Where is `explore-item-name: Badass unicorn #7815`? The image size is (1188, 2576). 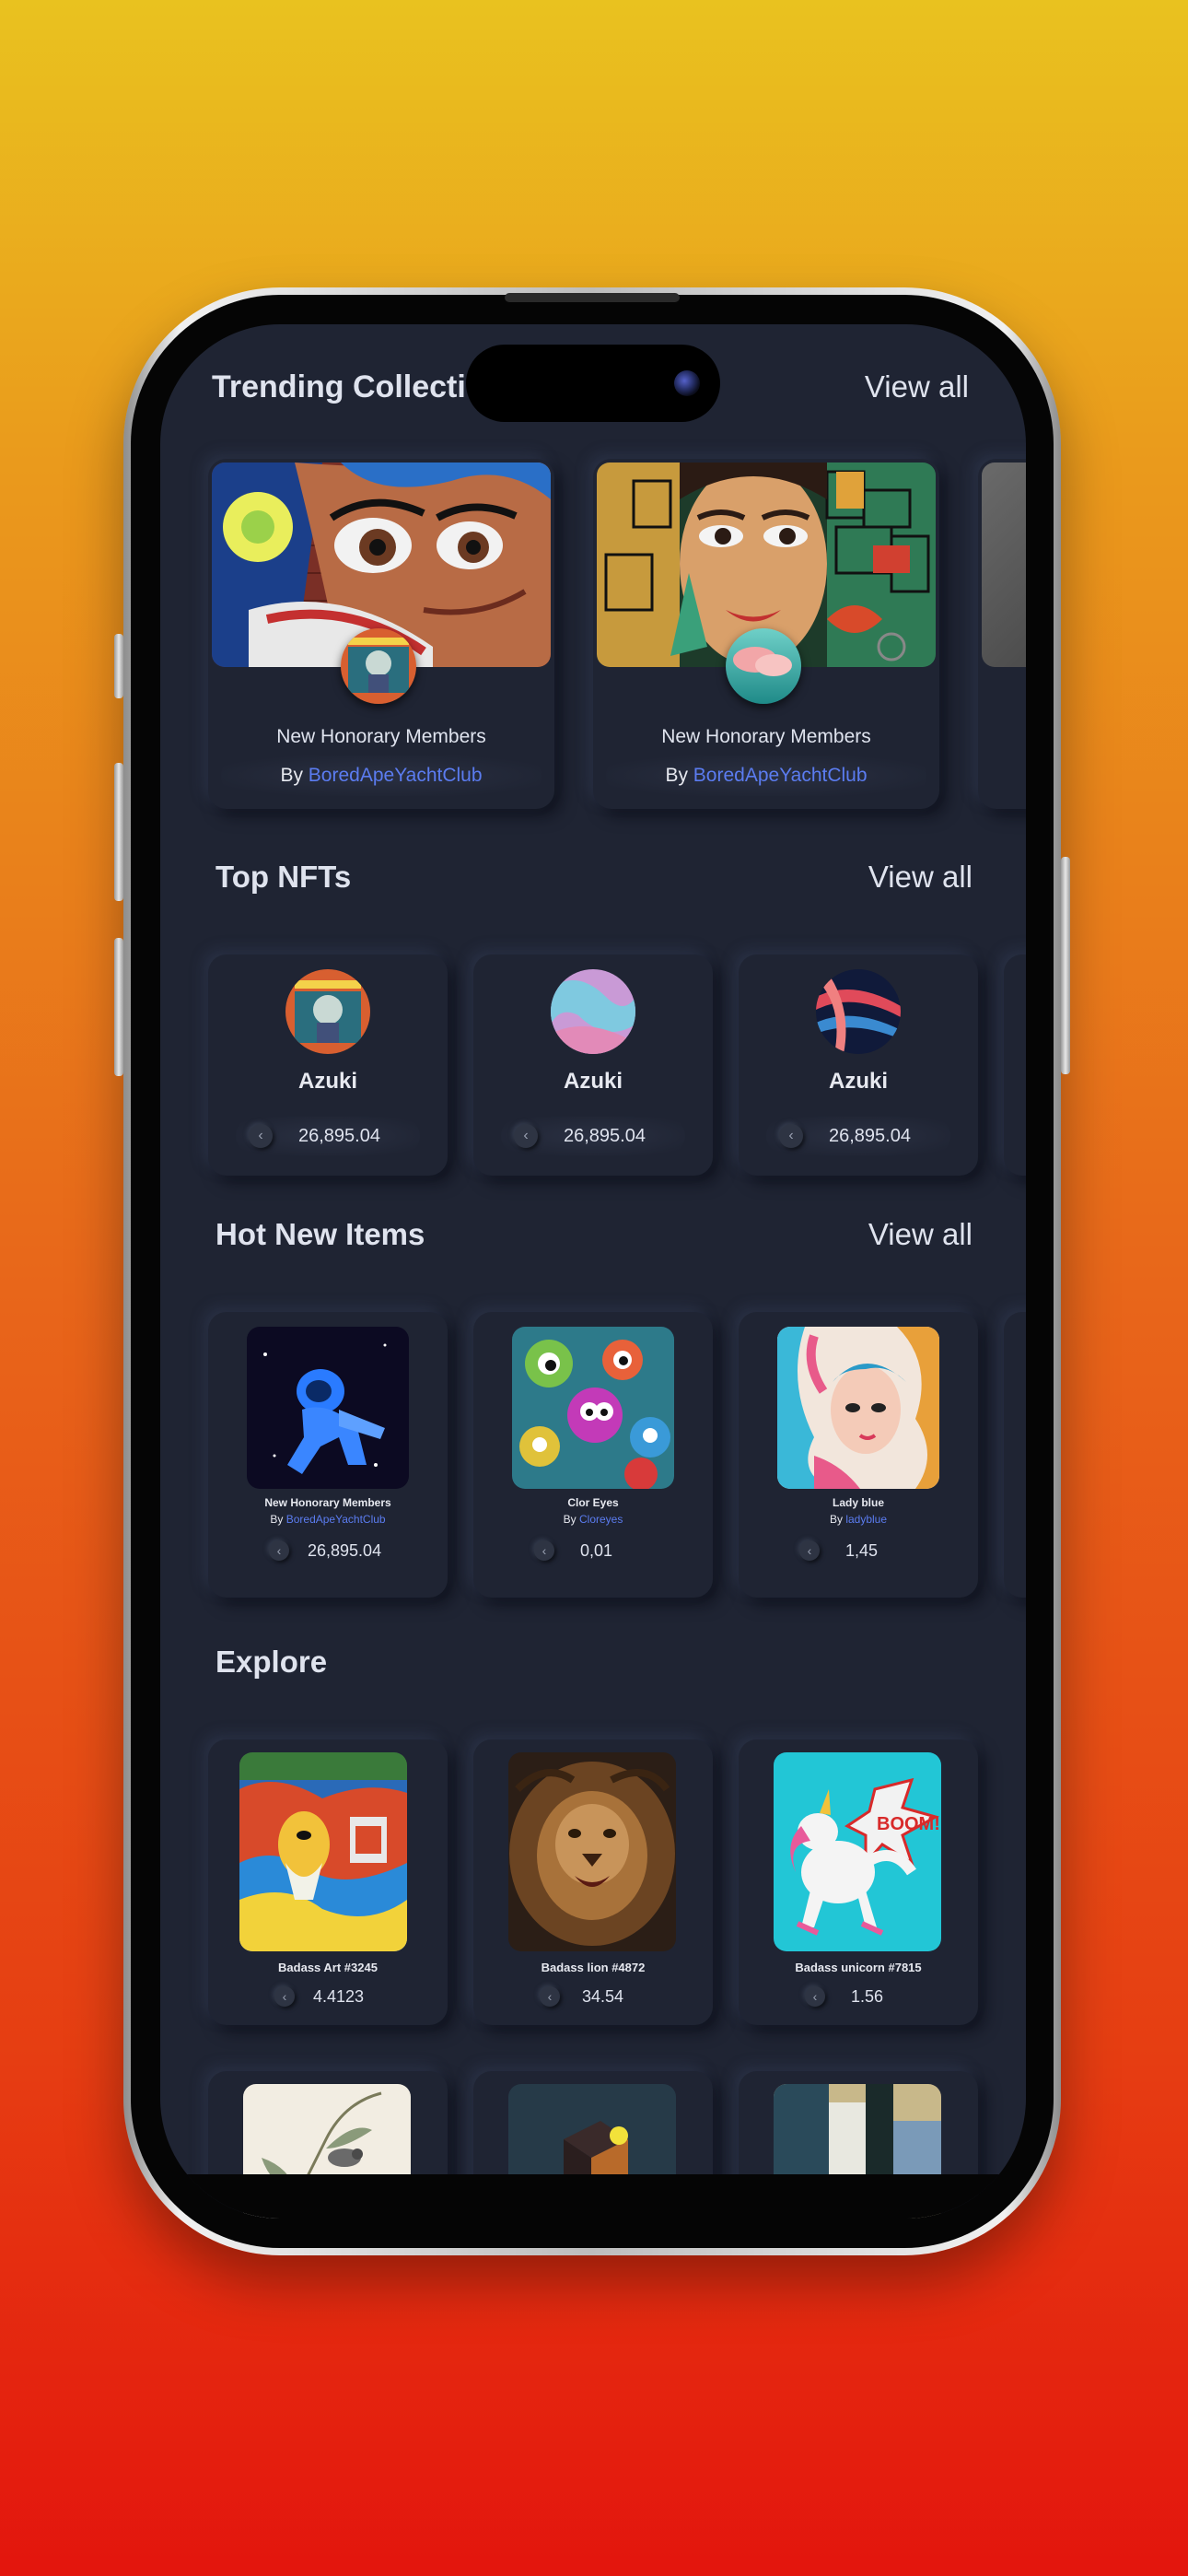
explore-item-name: Badass unicorn #7815 is located at coordinates (858, 1967).